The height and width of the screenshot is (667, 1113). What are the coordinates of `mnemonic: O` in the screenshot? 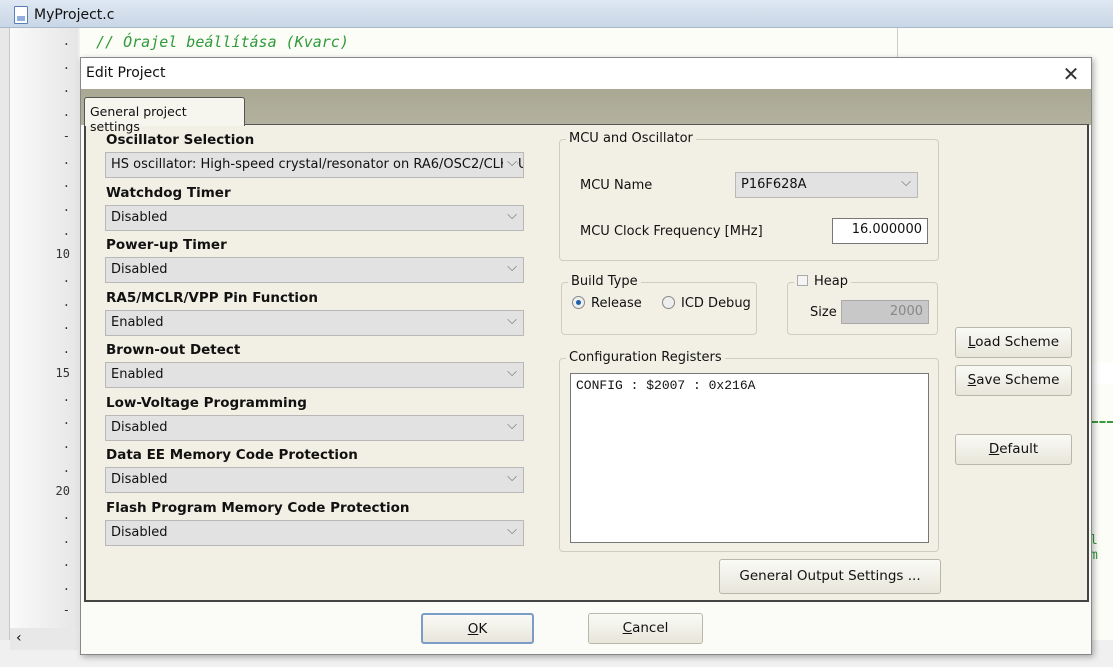 It's located at (473, 629).